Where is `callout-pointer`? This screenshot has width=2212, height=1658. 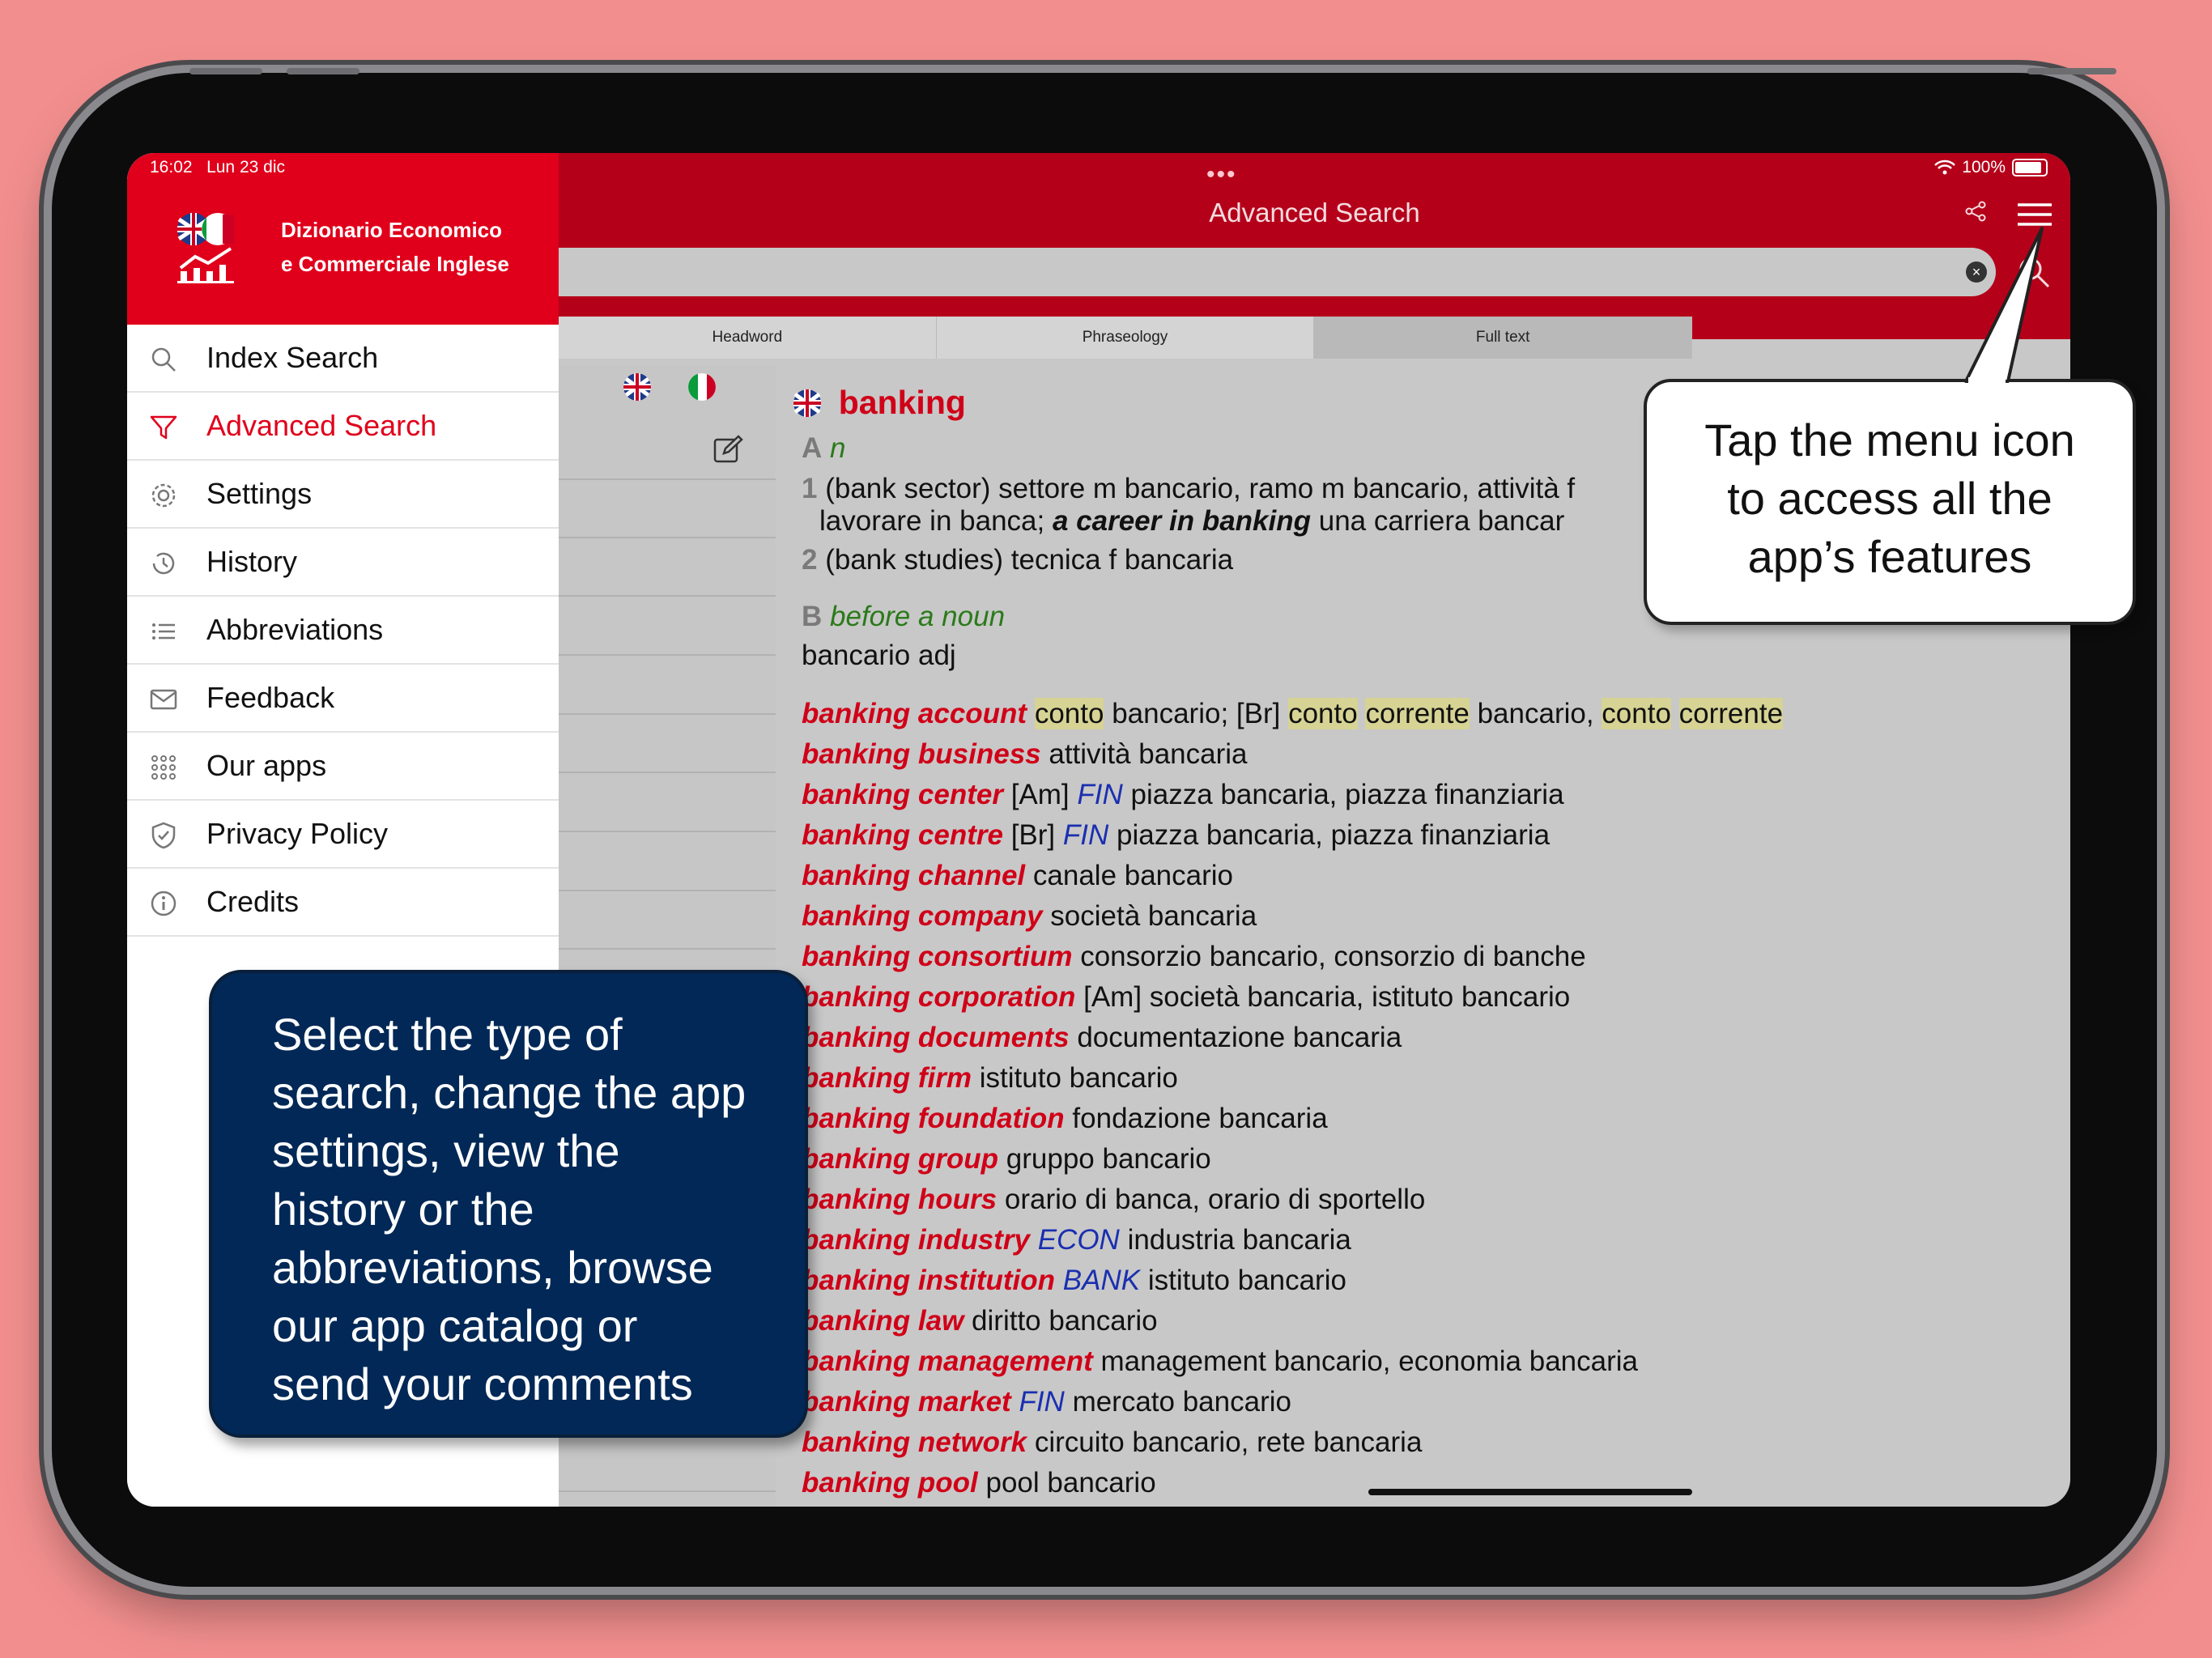 callout-pointer is located at coordinates (2004, 305).